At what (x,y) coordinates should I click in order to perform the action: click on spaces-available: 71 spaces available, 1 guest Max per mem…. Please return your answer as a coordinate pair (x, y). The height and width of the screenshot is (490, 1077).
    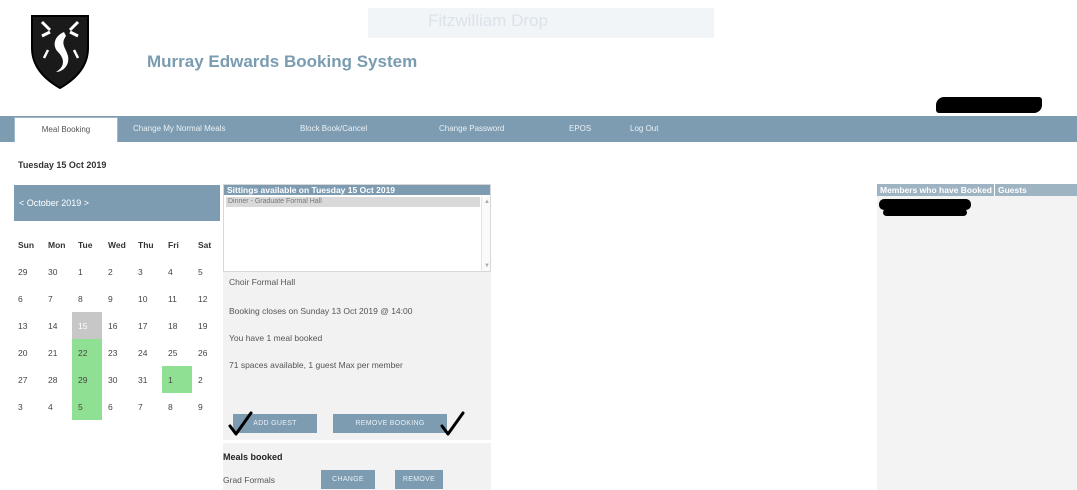
    Looking at the image, I should click on (316, 365).